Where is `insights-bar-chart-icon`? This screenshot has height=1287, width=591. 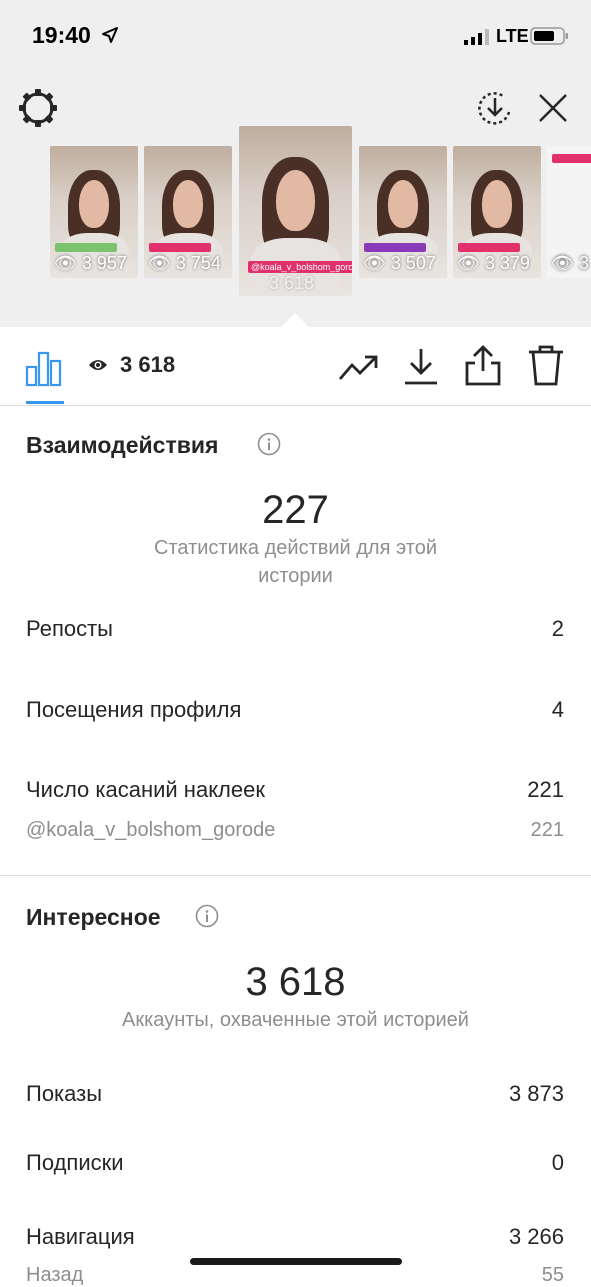
insights-bar-chart-icon is located at coordinates (44, 367).